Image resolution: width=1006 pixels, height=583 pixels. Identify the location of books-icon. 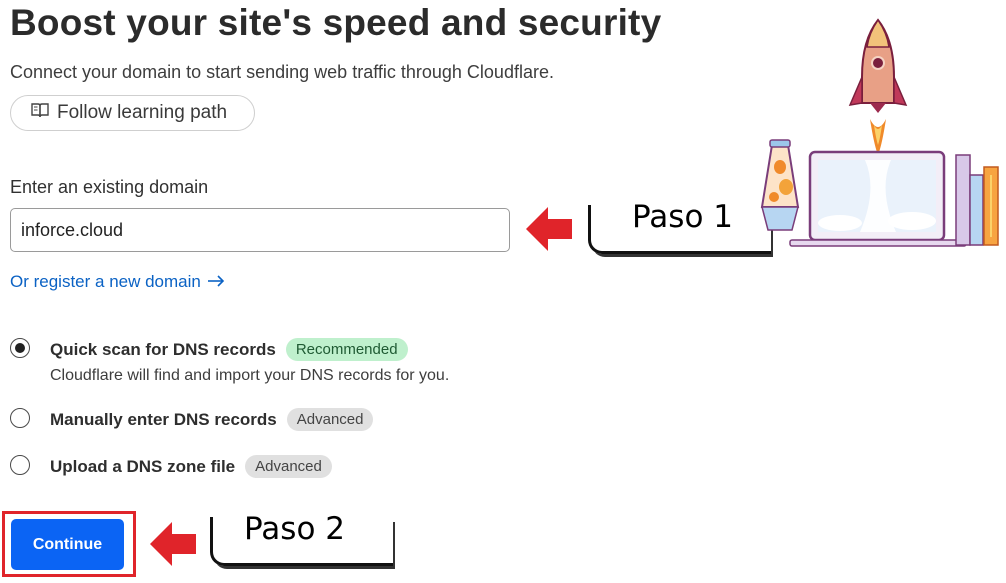
(977, 200).